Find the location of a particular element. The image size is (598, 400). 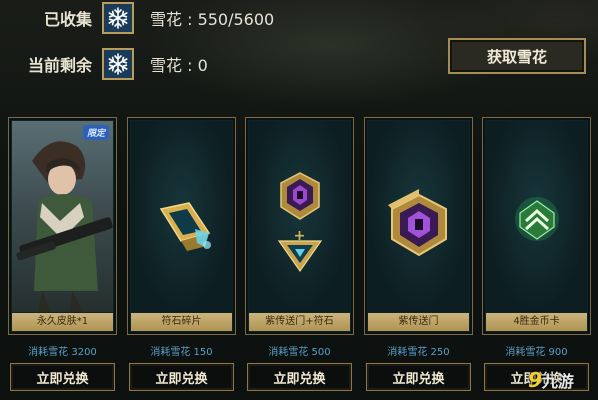

reward-card-rune-shard: 符石碎片 is located at coordinates (181, 226).